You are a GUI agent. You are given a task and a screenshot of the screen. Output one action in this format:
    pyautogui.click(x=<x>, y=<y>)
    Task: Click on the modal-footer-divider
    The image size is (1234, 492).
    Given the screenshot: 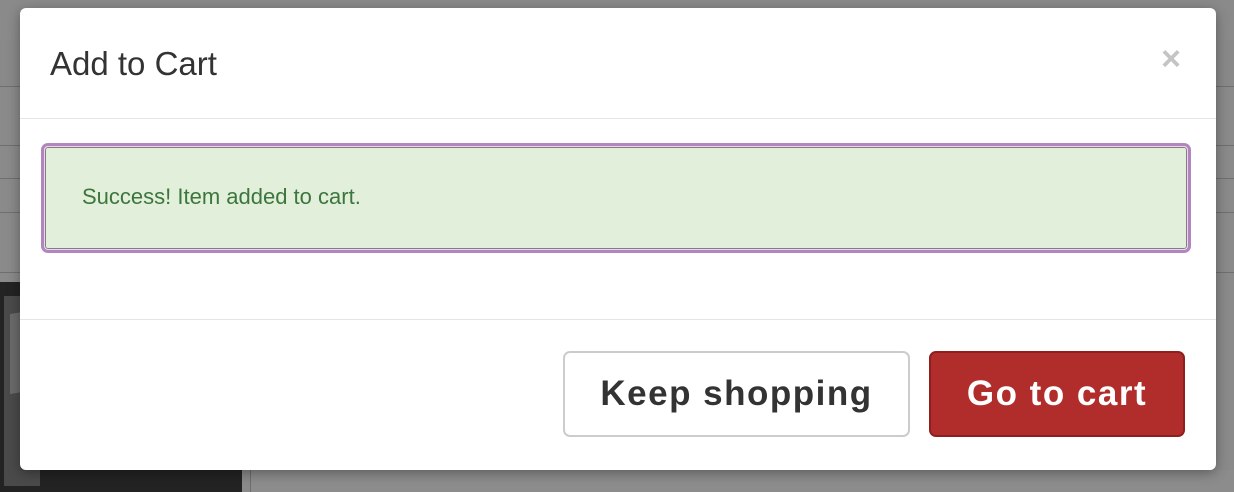 What is the action you would take?
    pyautogui.click(x=618, y=319)
    